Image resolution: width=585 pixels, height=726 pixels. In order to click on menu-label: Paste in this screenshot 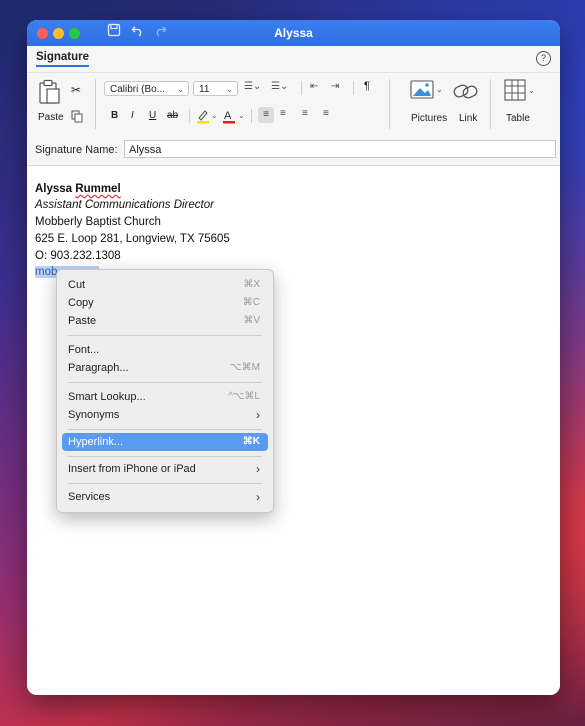, I will do `click(82, 321)`.